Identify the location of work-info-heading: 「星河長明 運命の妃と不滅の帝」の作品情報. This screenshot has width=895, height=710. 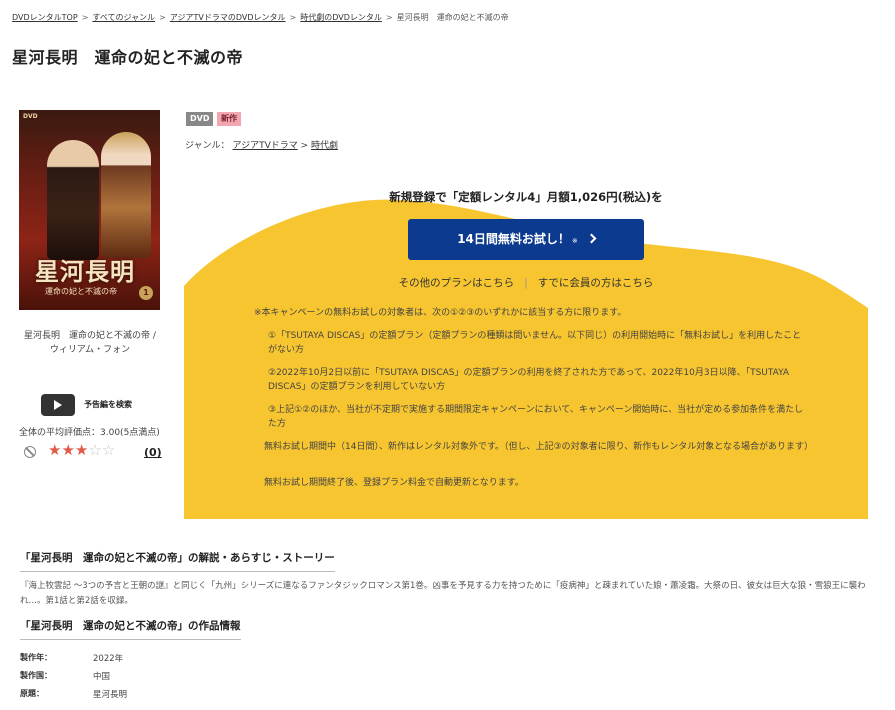
(130, 629).